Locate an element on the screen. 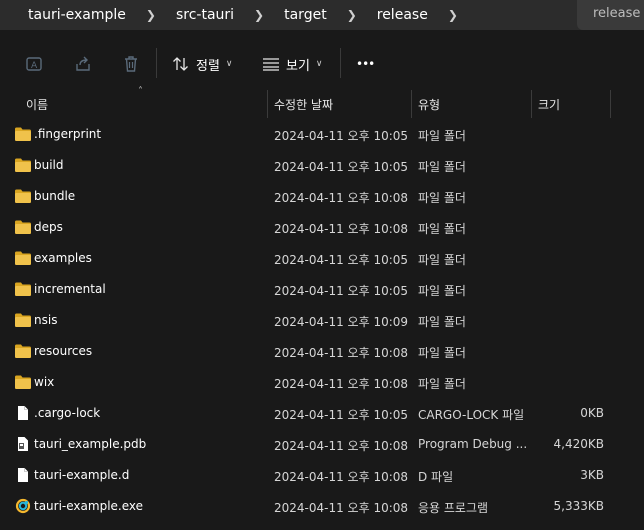 This screenshot has height=530, width=644. file-name: bundle is located at coordinates (55, 196).